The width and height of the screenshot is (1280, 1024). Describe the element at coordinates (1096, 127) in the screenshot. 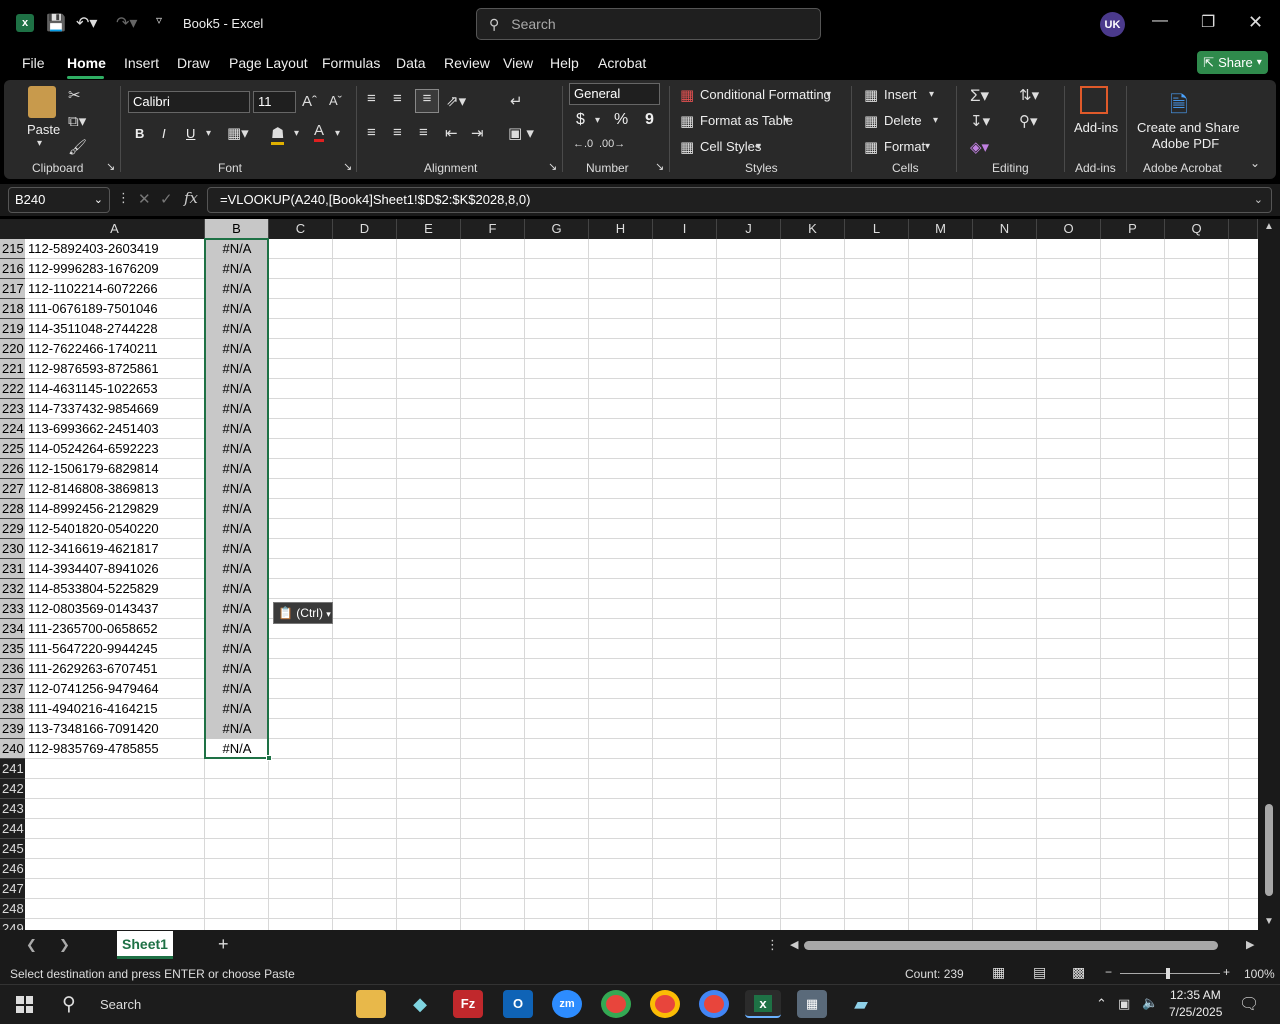

I see `add-ins-button: Add-ins` at that location.